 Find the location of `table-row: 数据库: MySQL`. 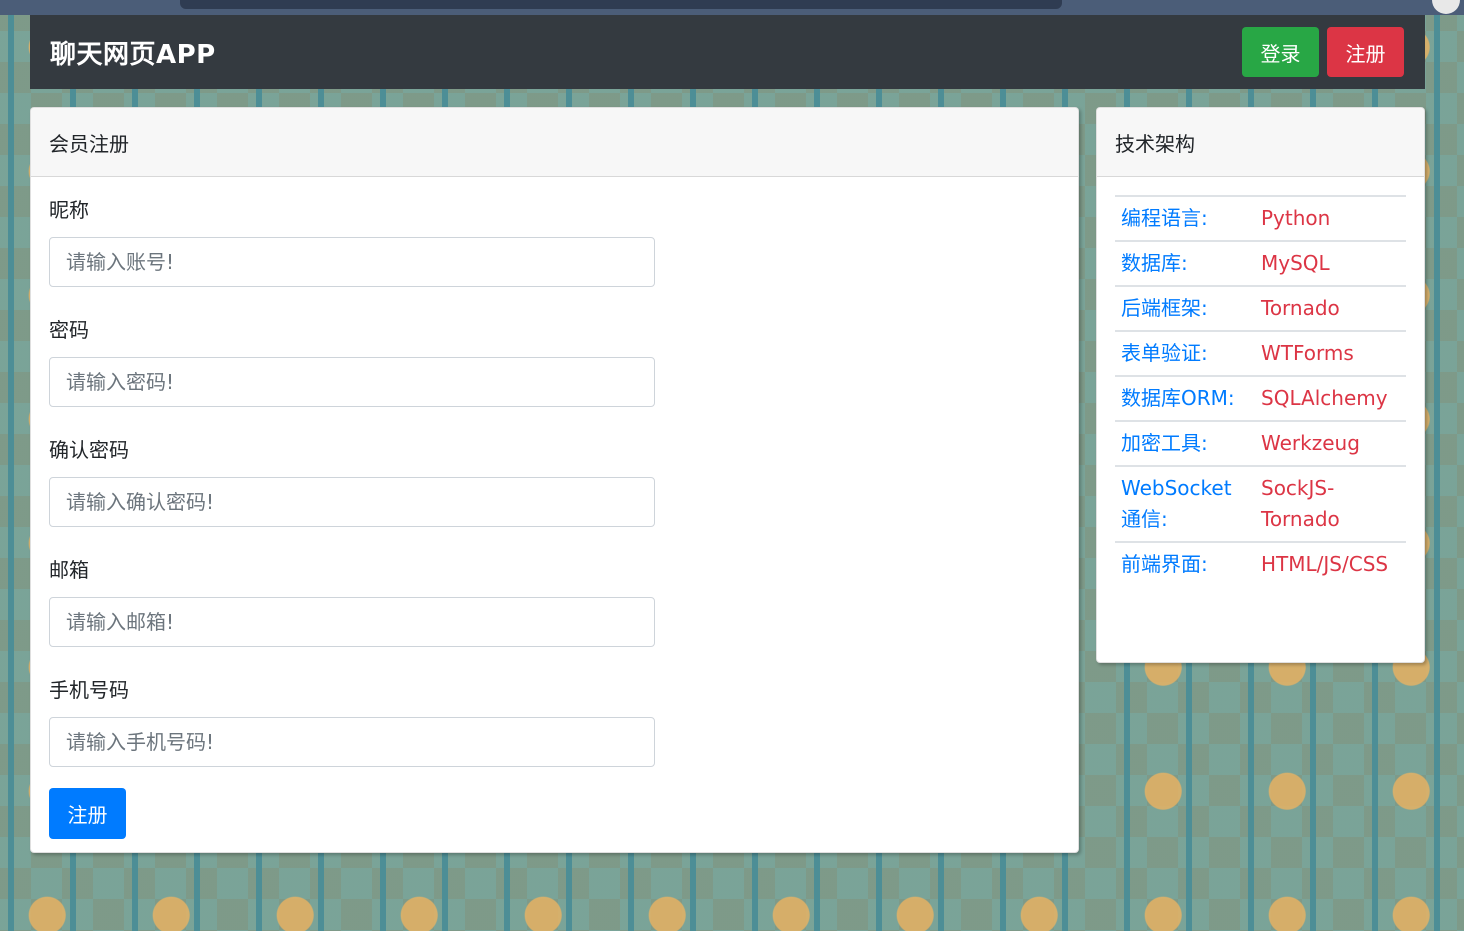

table-row: 数据库: MySQL is located at coordinates (1260, 263).